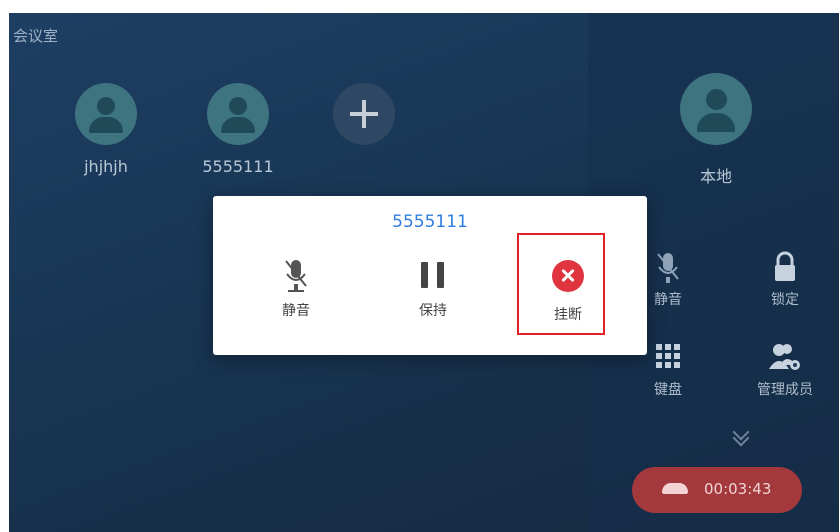  What do you see at coordinates (785, 357) in the screenshot?
I see `manage-members-icon` at bounding box center [785, 357].